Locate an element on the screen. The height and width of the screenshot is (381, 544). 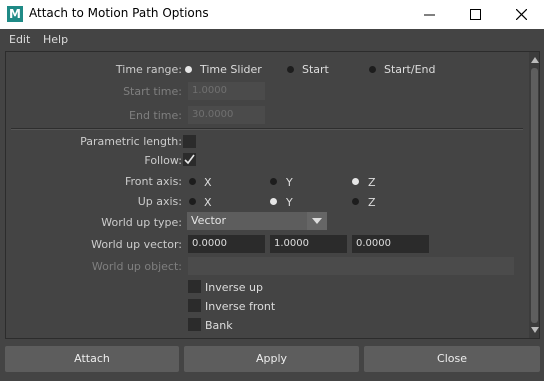
up-axis-label: Up axis: is located at coordinates (159, 201).